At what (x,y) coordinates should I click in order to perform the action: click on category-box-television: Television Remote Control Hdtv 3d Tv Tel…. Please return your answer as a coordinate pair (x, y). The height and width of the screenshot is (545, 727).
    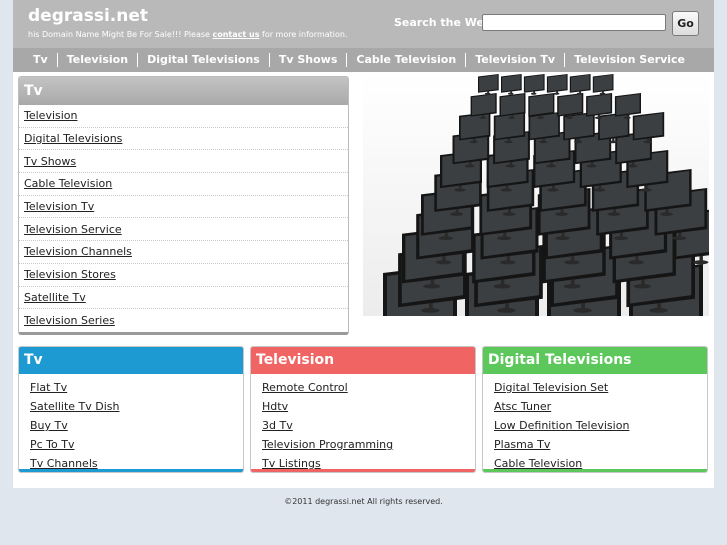
    Looking at the image, I should click on (363, 409).